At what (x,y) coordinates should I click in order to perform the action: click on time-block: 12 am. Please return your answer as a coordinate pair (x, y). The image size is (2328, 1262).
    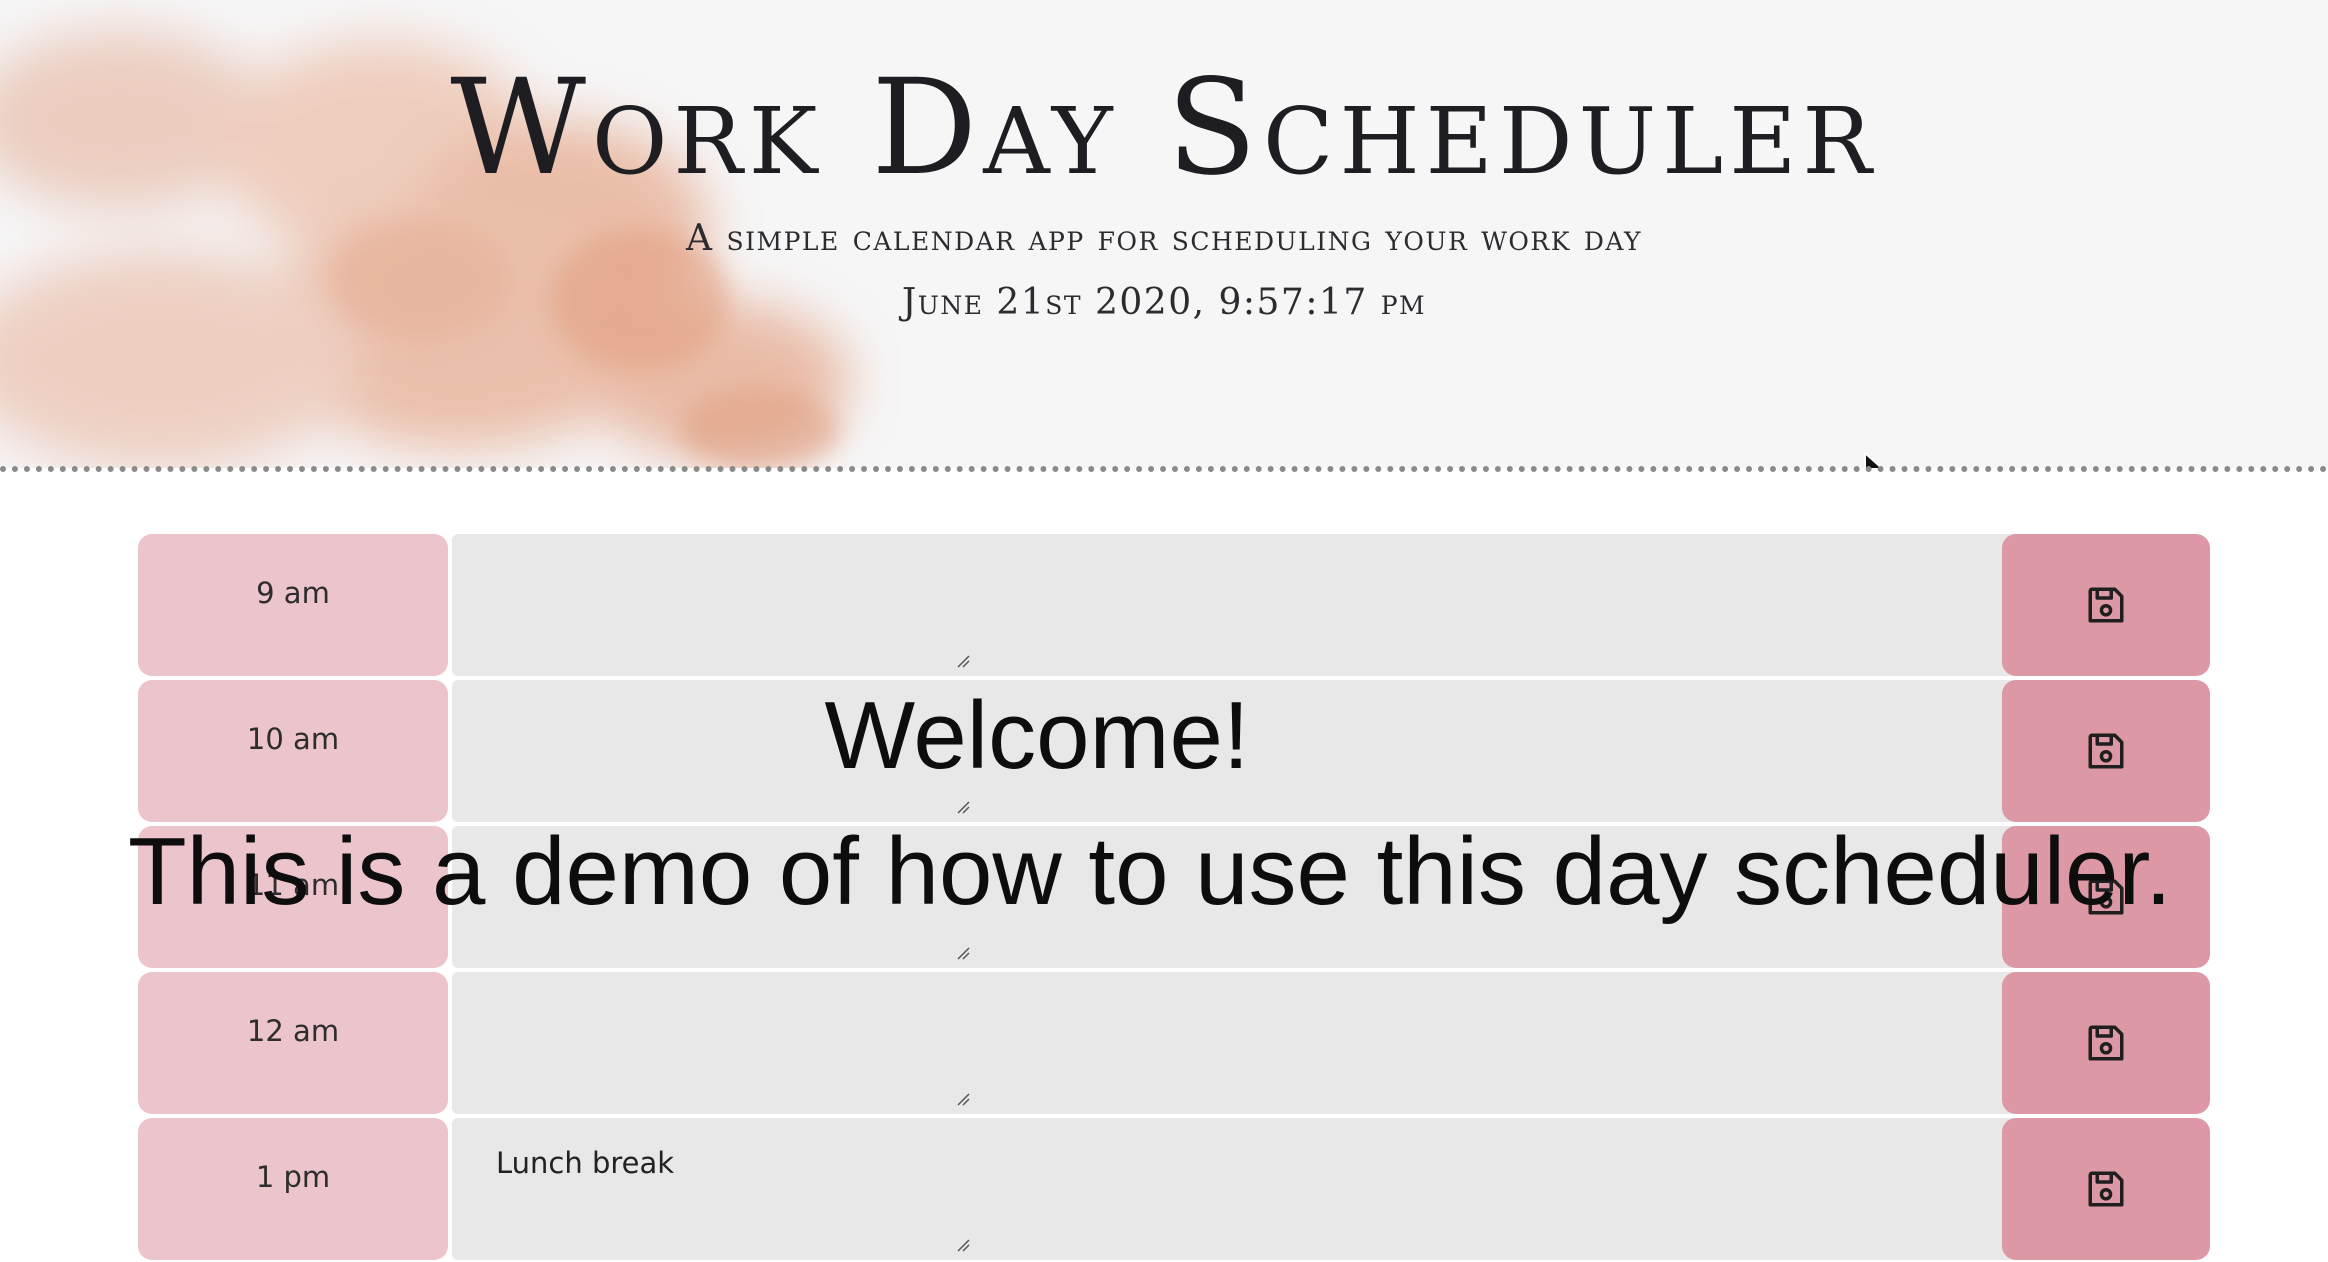
    Looking at the image, I should click on (1174, 1043).